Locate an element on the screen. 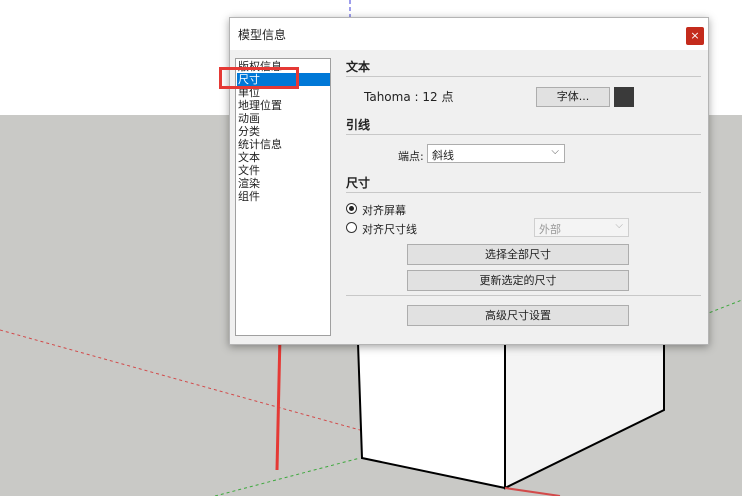 The height and width of the screenshot is (496, 742). dimension-section-heading: 尺寸 is located at coordinates (358, 183).